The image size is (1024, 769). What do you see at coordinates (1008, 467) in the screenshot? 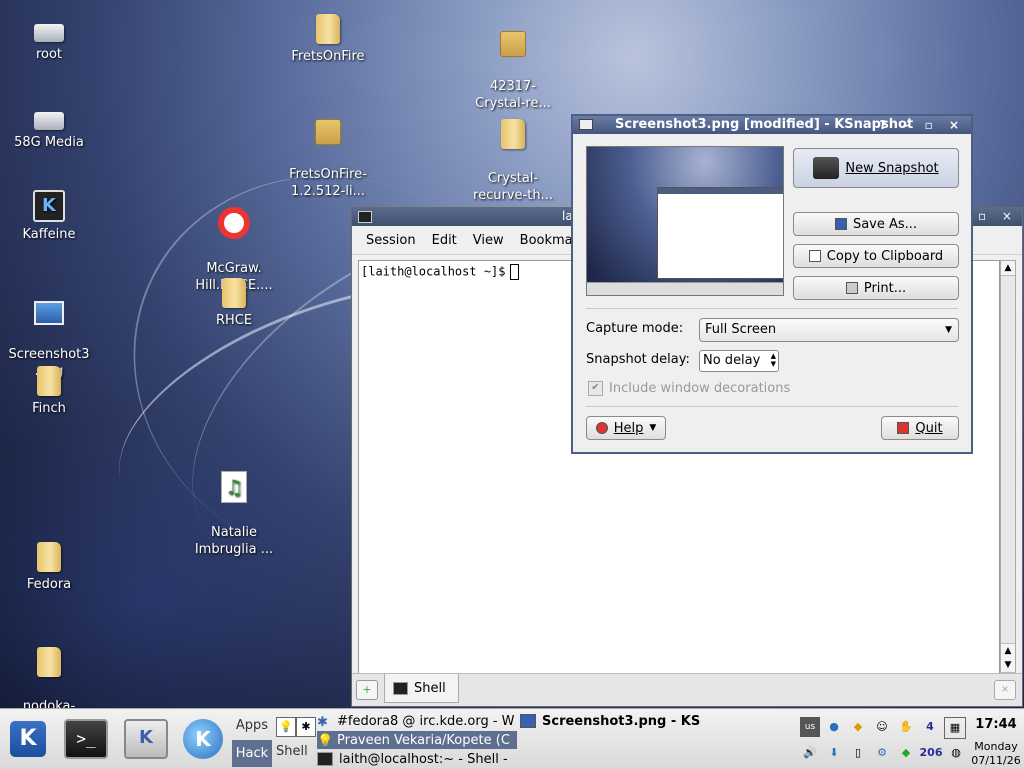
I see `terminal-scrollbar: ▲ ▲ ▼` at bounding box center [1008, 467].